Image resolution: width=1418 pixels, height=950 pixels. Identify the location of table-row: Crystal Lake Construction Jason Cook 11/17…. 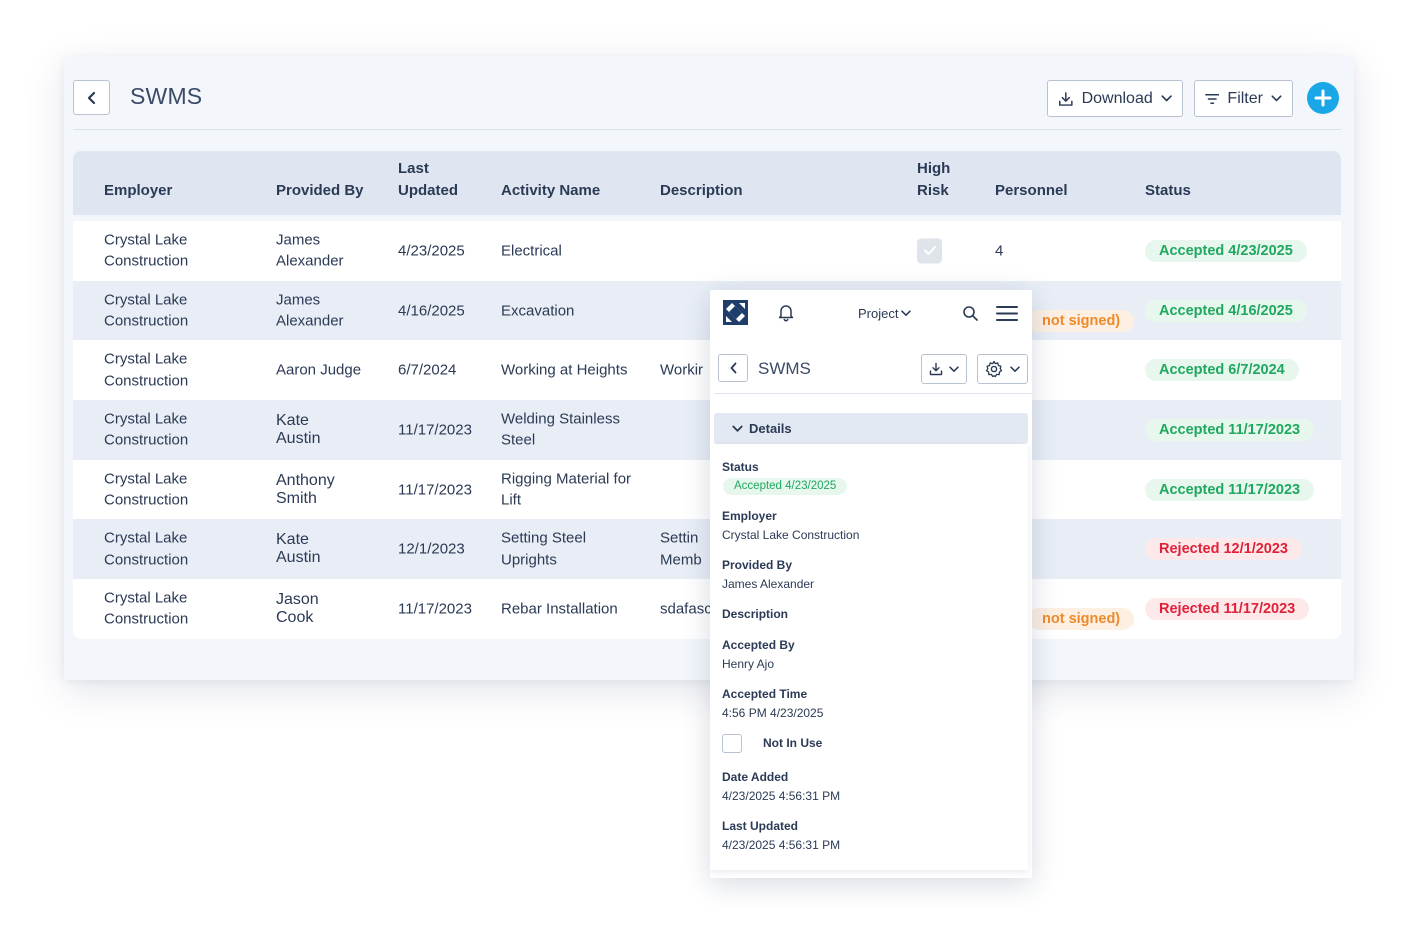
(707, 609).